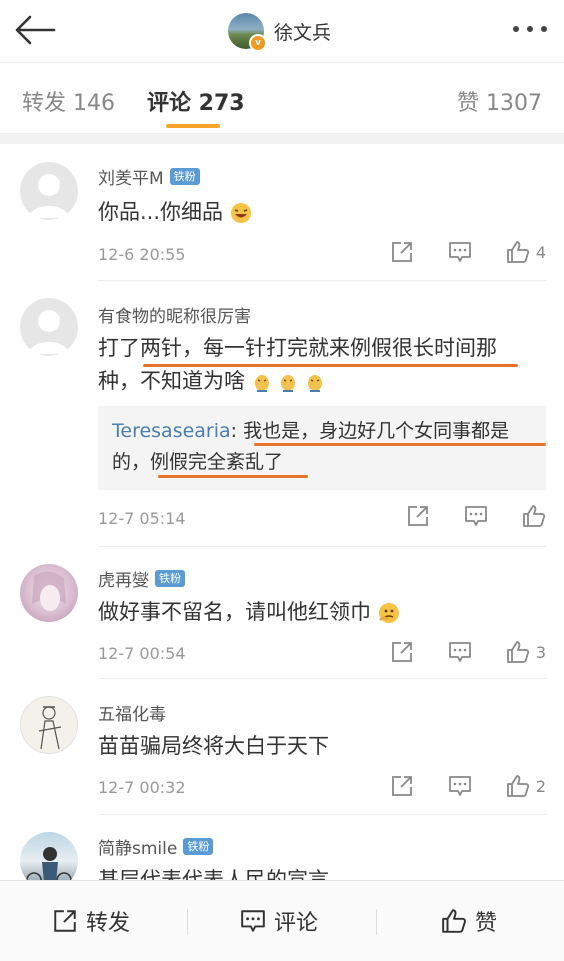 This screenshot has width=564, height=961. What do you see at coordinates (376, 922) in the screenshot?
I see `bar-divider` at bounding box center [376, 922].